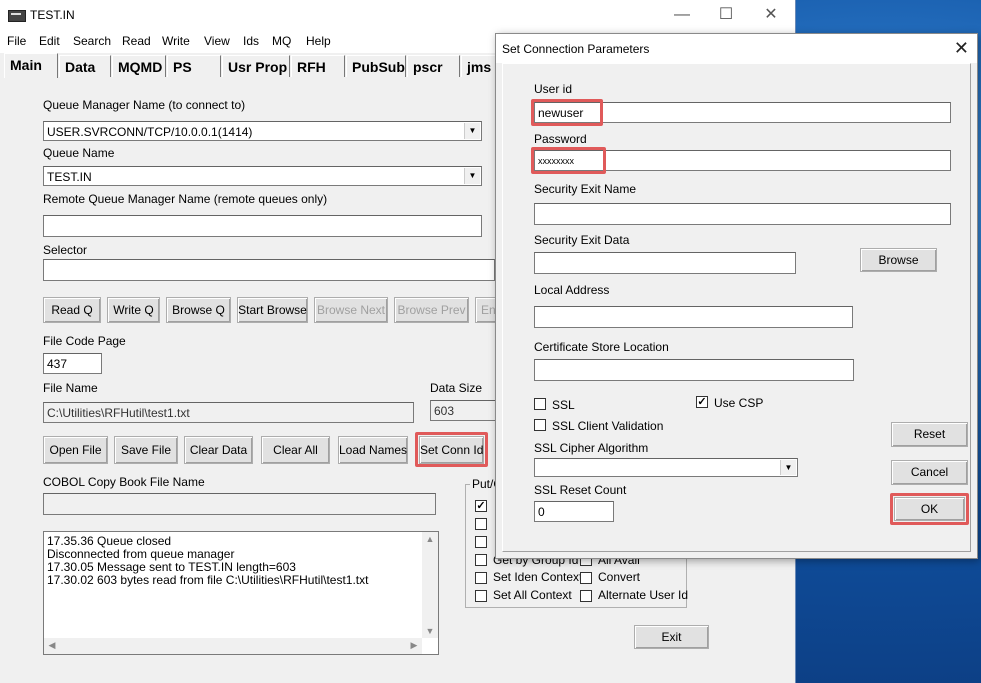 This screenshot has width=981, height=683. Describe the element at coordinates (233, 646) in the screenshot. I see `log-horizontal-scrollbar: ◀ ▶` at that location.